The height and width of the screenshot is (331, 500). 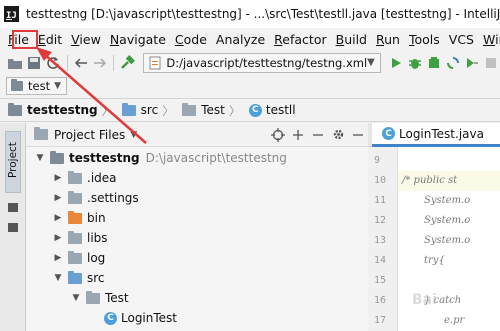 I want to click on run-config-combo: D:/javascript/testtestng/testng.xml ▼, so click(x=261, y=62).